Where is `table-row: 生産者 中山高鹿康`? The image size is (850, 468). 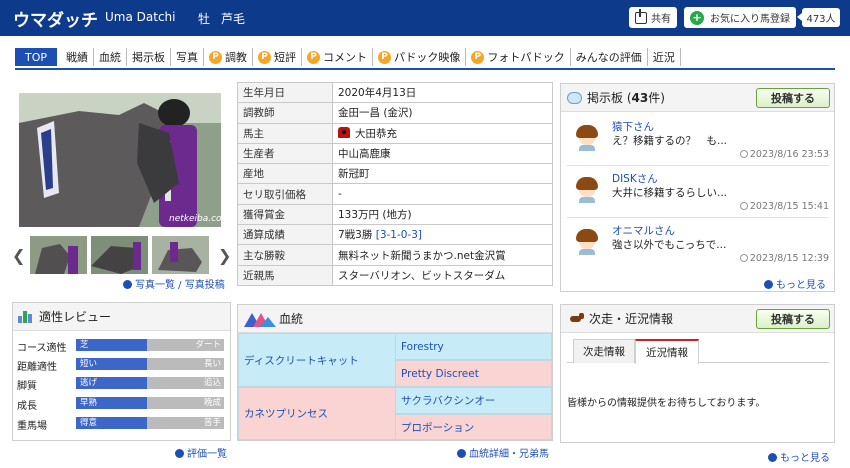
table-row: 生産者 中山高鹿康 is located at coordinates (395, 153).